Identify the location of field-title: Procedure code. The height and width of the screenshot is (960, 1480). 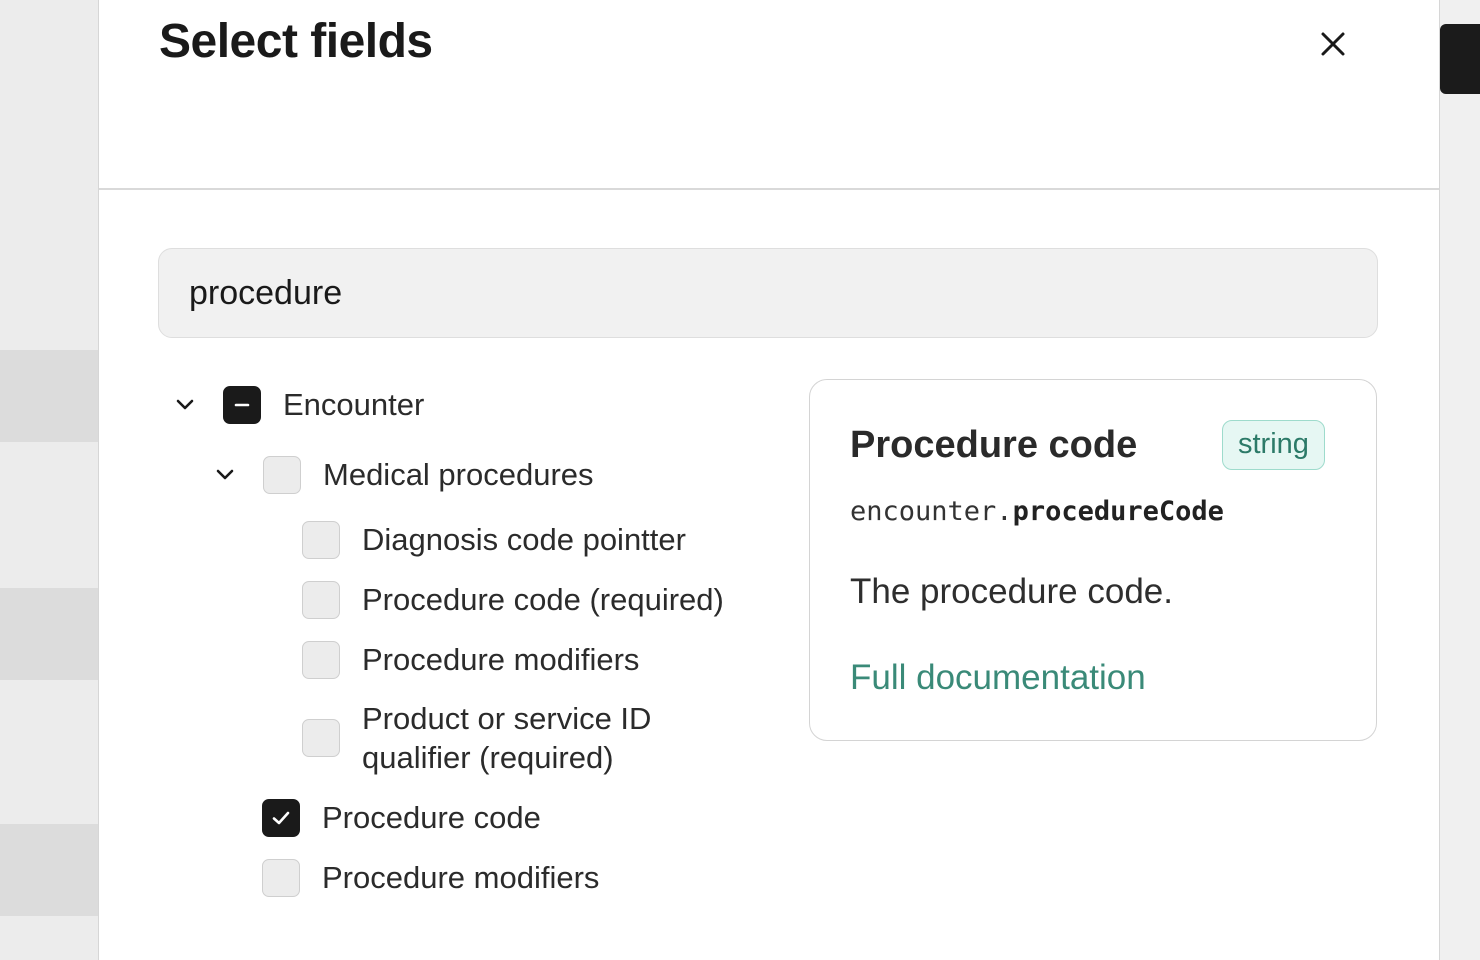
(994, 445).